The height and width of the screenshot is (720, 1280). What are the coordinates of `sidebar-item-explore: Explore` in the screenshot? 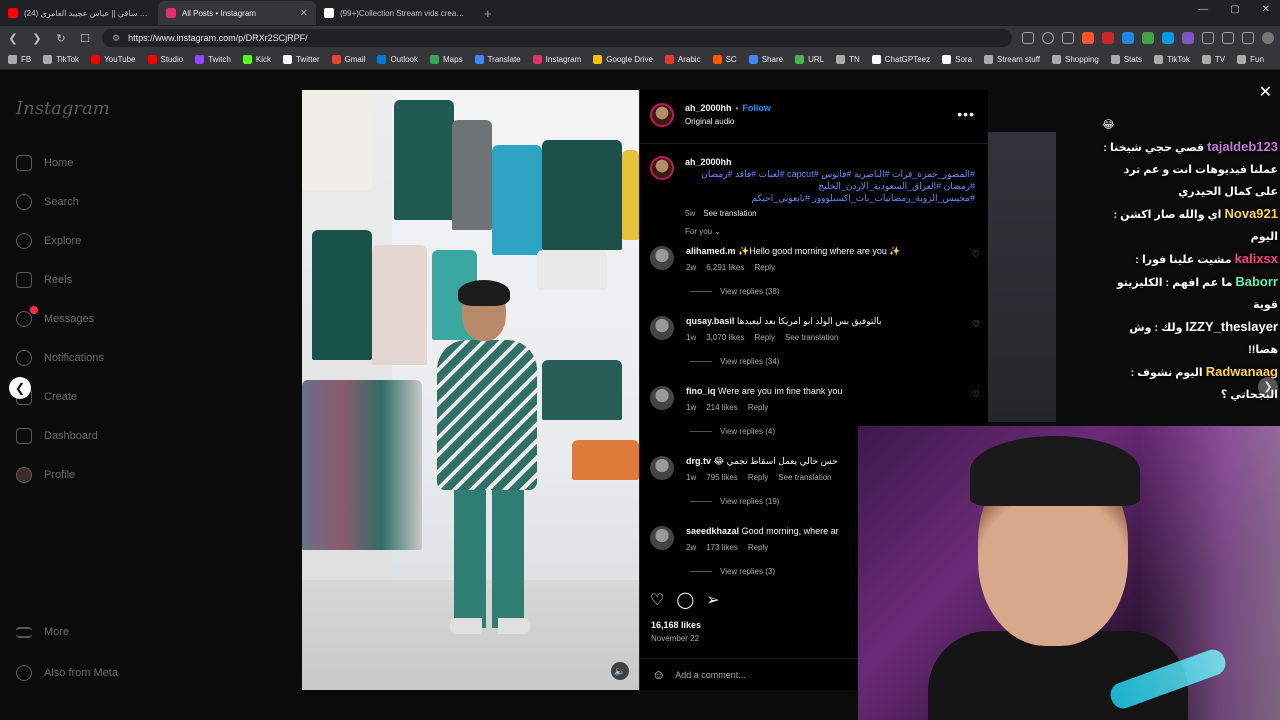 It's located at (48, 241).